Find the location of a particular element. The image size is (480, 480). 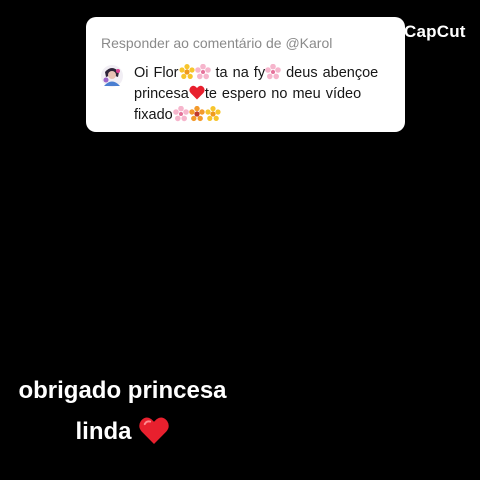

reply-header: Responder ao comentário de @Karol is located at coordinates (217, 43).